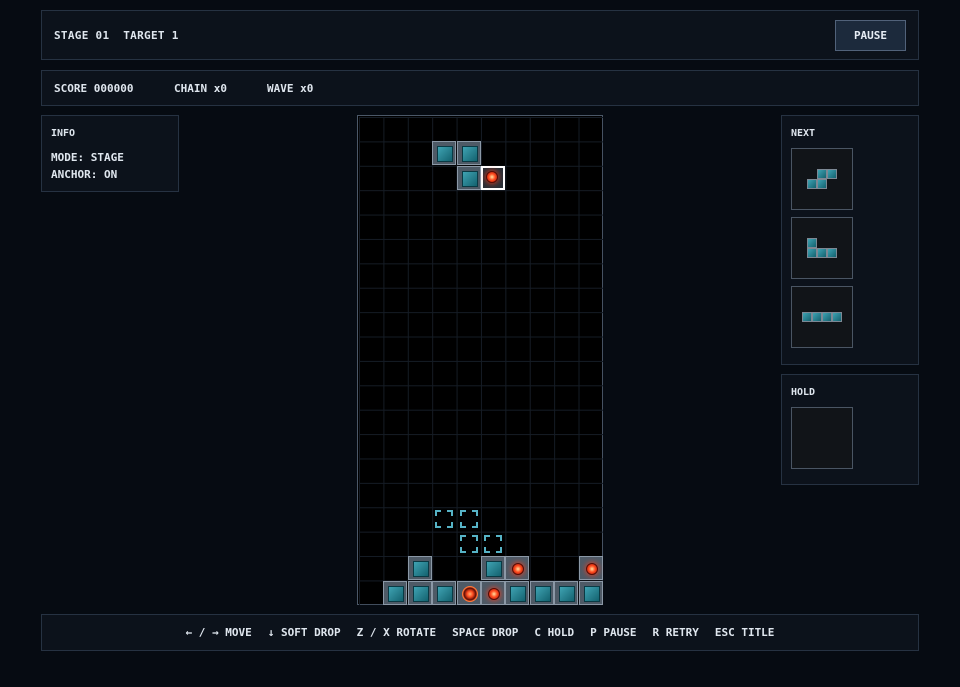  What do you see at coordinates (116, 35) in the screenshot?
I see `stage-info: STAGE 01 TARGET 1` at bounding box center [116, 35].